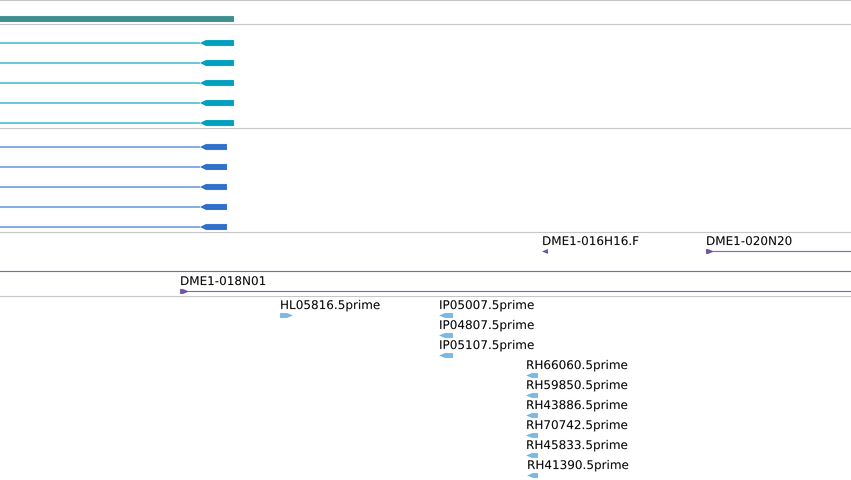  Describe the element at coordinates (591, 241) in the screenshot. I see `feature-label: DME1-016H16.F` at that location.